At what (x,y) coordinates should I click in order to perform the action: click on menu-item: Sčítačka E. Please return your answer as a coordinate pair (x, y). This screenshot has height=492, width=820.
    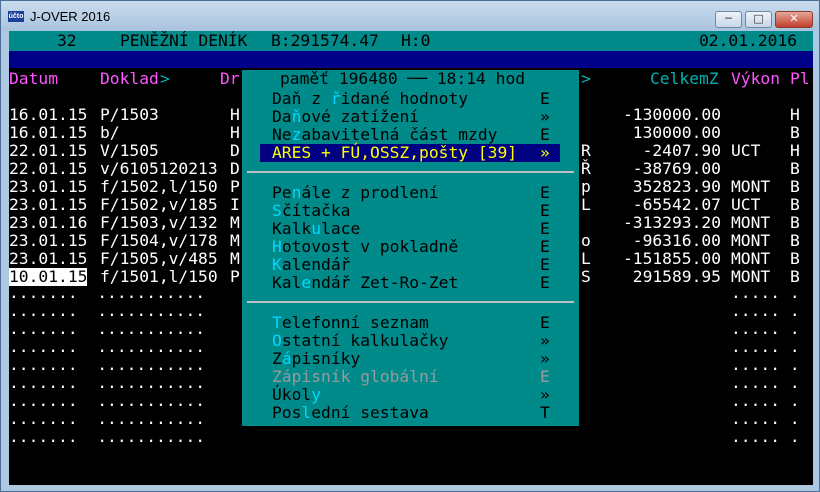
    Looking at the image, I should click on (417, 211).